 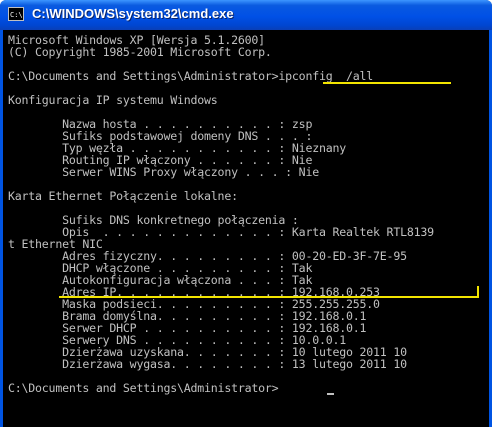 I want to click on console-line: (C) Copyright 1985-2001 Microsoft Corp., so click(x=140, y=52).